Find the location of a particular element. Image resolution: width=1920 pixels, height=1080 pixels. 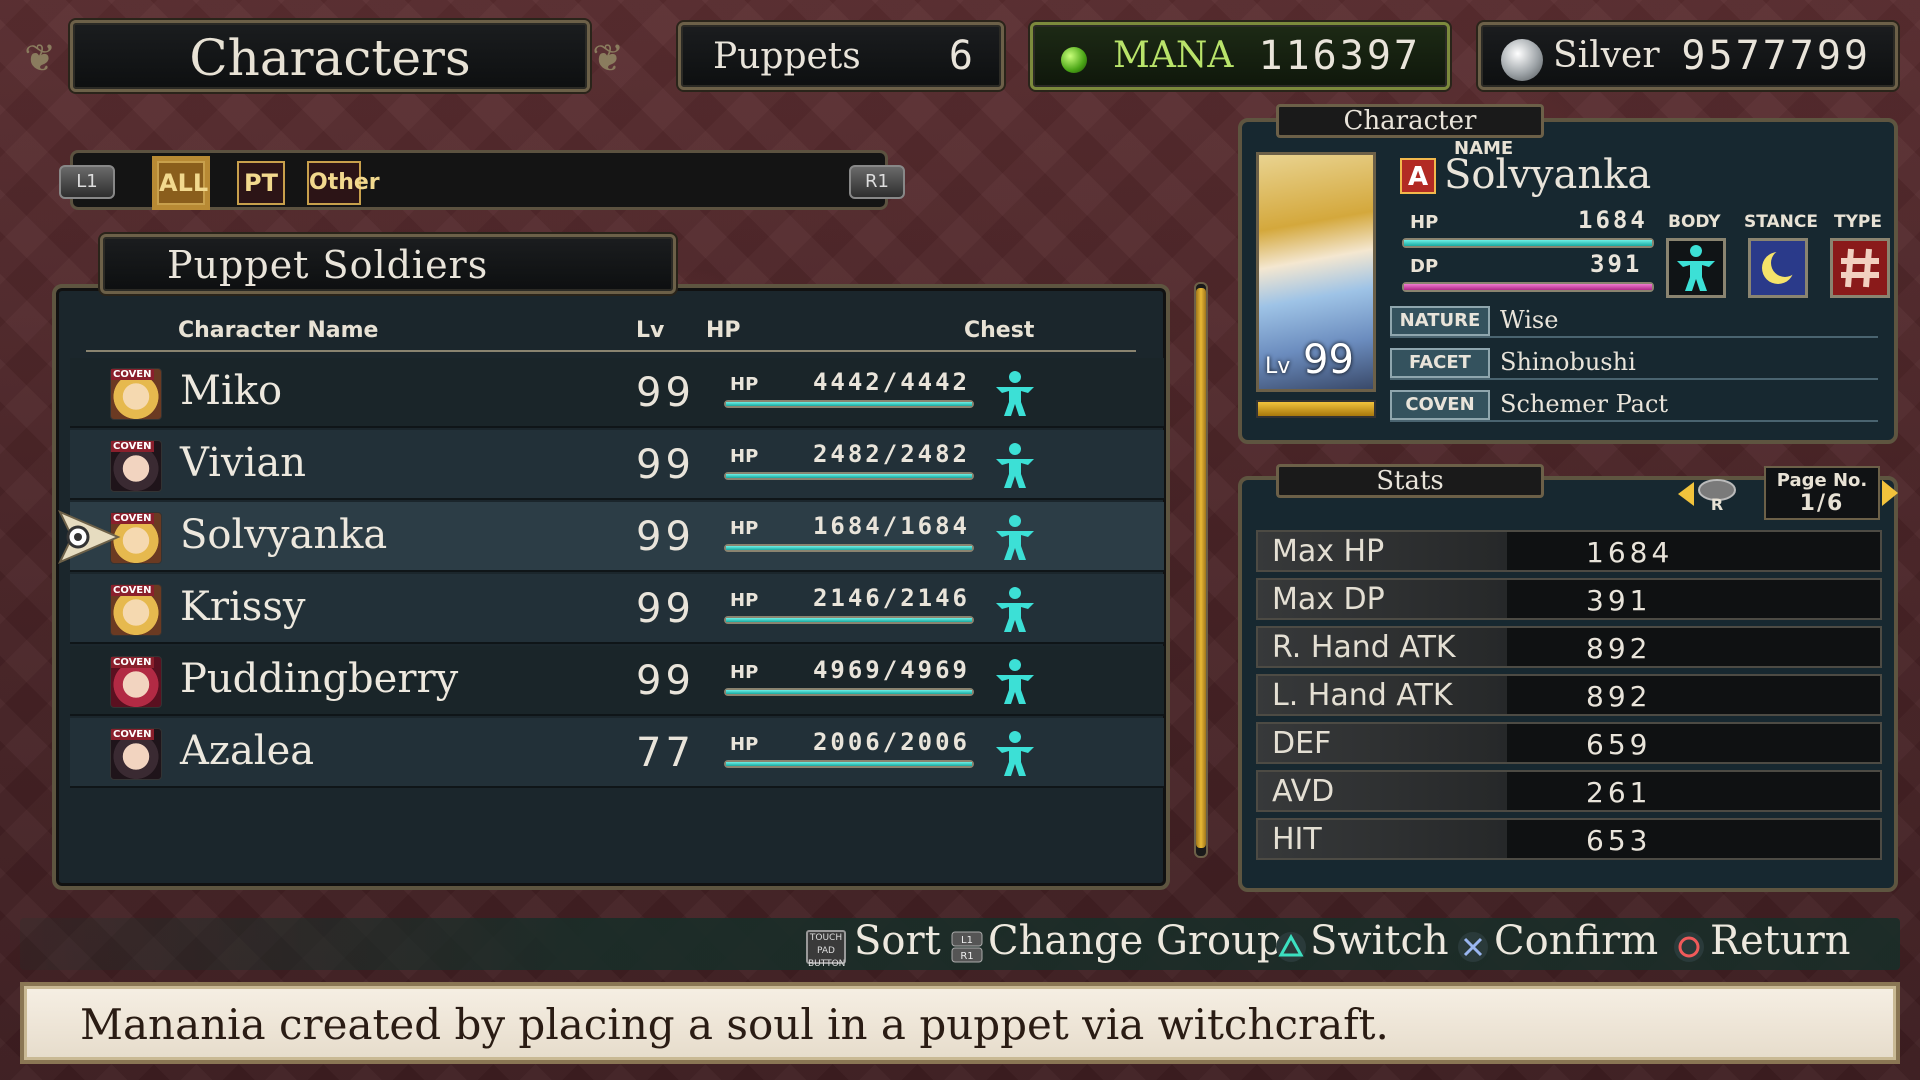

stat-row: R. Hand ATK 892 is located at coordinates (1569, 647).